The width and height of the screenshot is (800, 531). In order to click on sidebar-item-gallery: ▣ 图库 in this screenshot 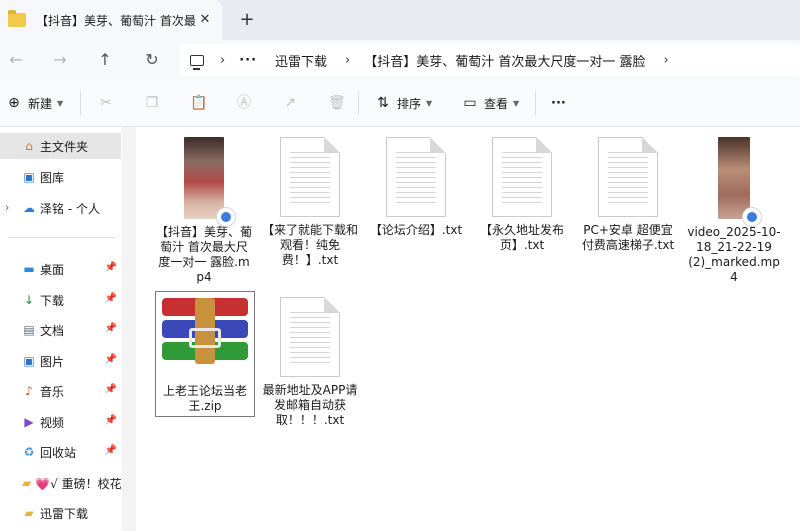, I will do `click(60, 177)`.